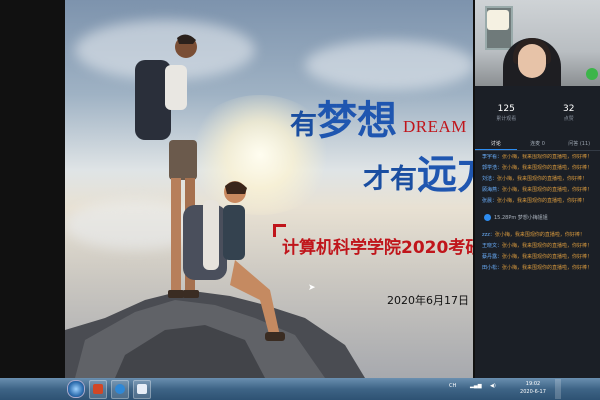  I want to click on ceiling-light, so click(498, 20).